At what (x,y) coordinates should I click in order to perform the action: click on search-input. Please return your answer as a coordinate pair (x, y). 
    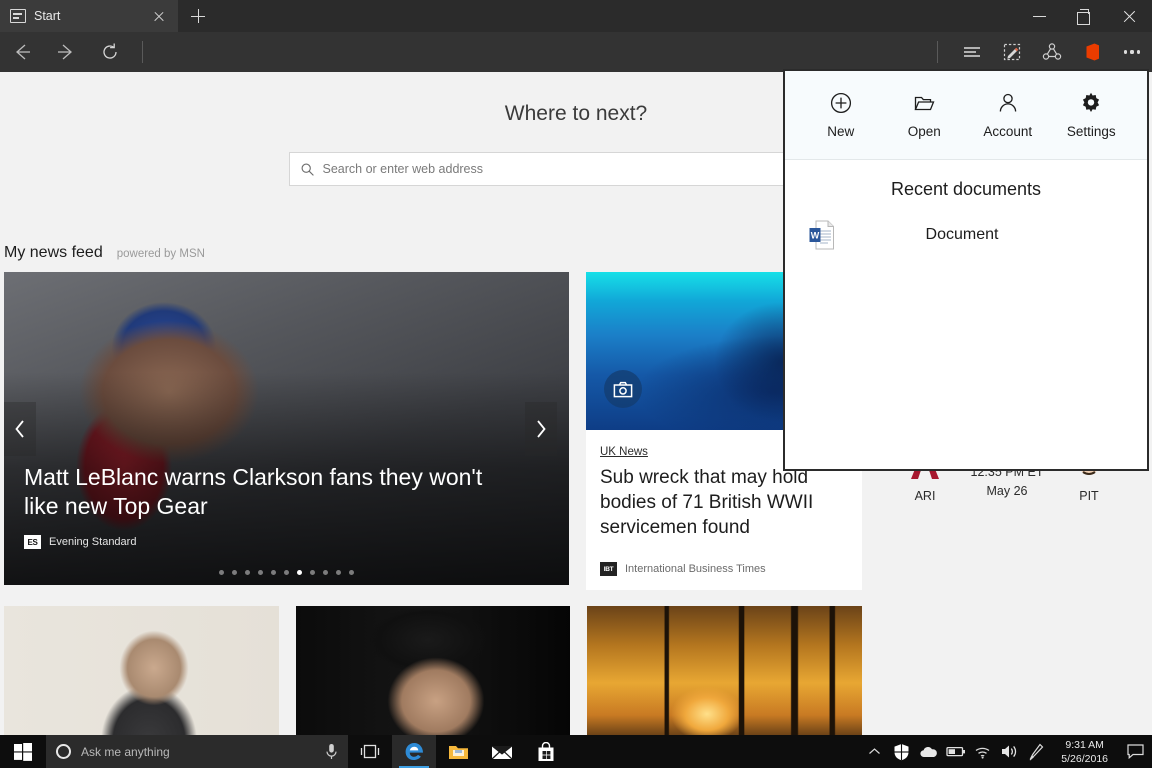
    Looking at the image, I should click on (587, 169).